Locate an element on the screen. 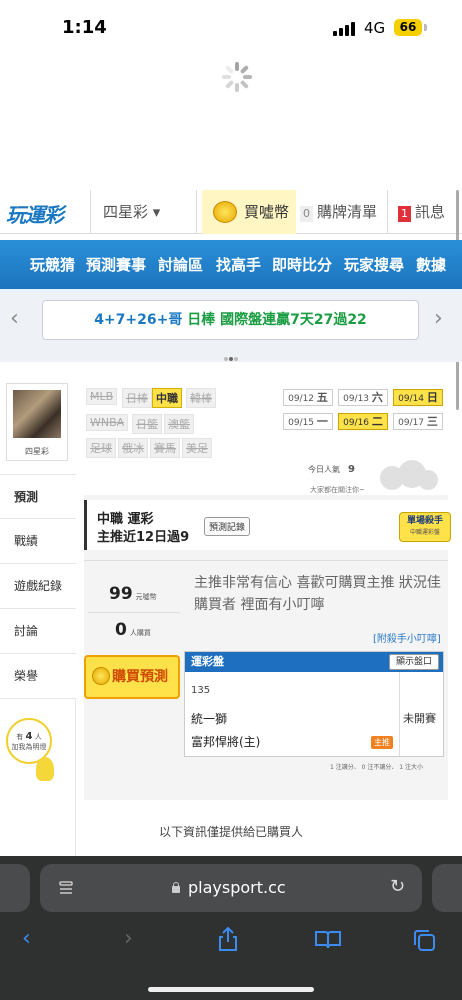  table-header: 運彩盤 顯示盤口 is located at coordinates (314, 662).